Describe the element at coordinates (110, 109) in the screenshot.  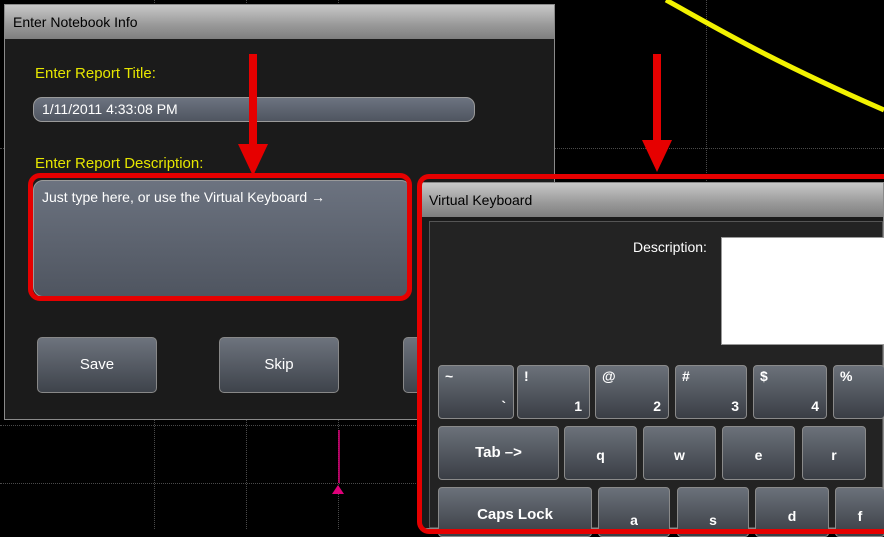
I see `report-title-value: 1/11/2011 4:33:08 PM` at that location.